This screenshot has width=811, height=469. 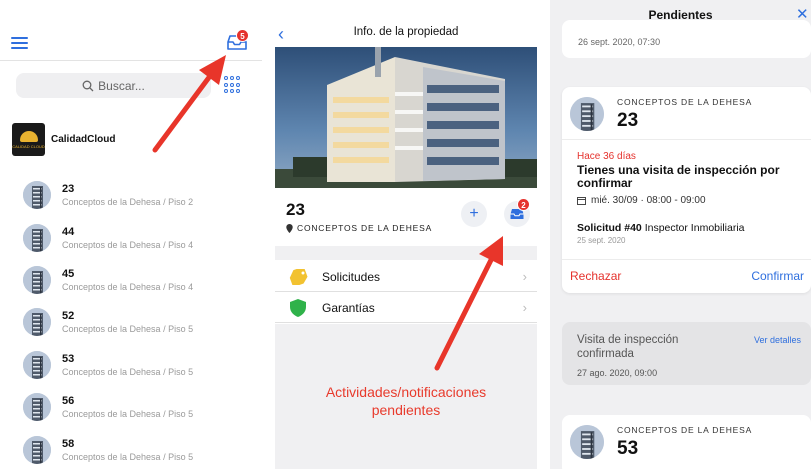 I want to click on elapsed-time: Hace 36 días, so click(x=606, y=156).